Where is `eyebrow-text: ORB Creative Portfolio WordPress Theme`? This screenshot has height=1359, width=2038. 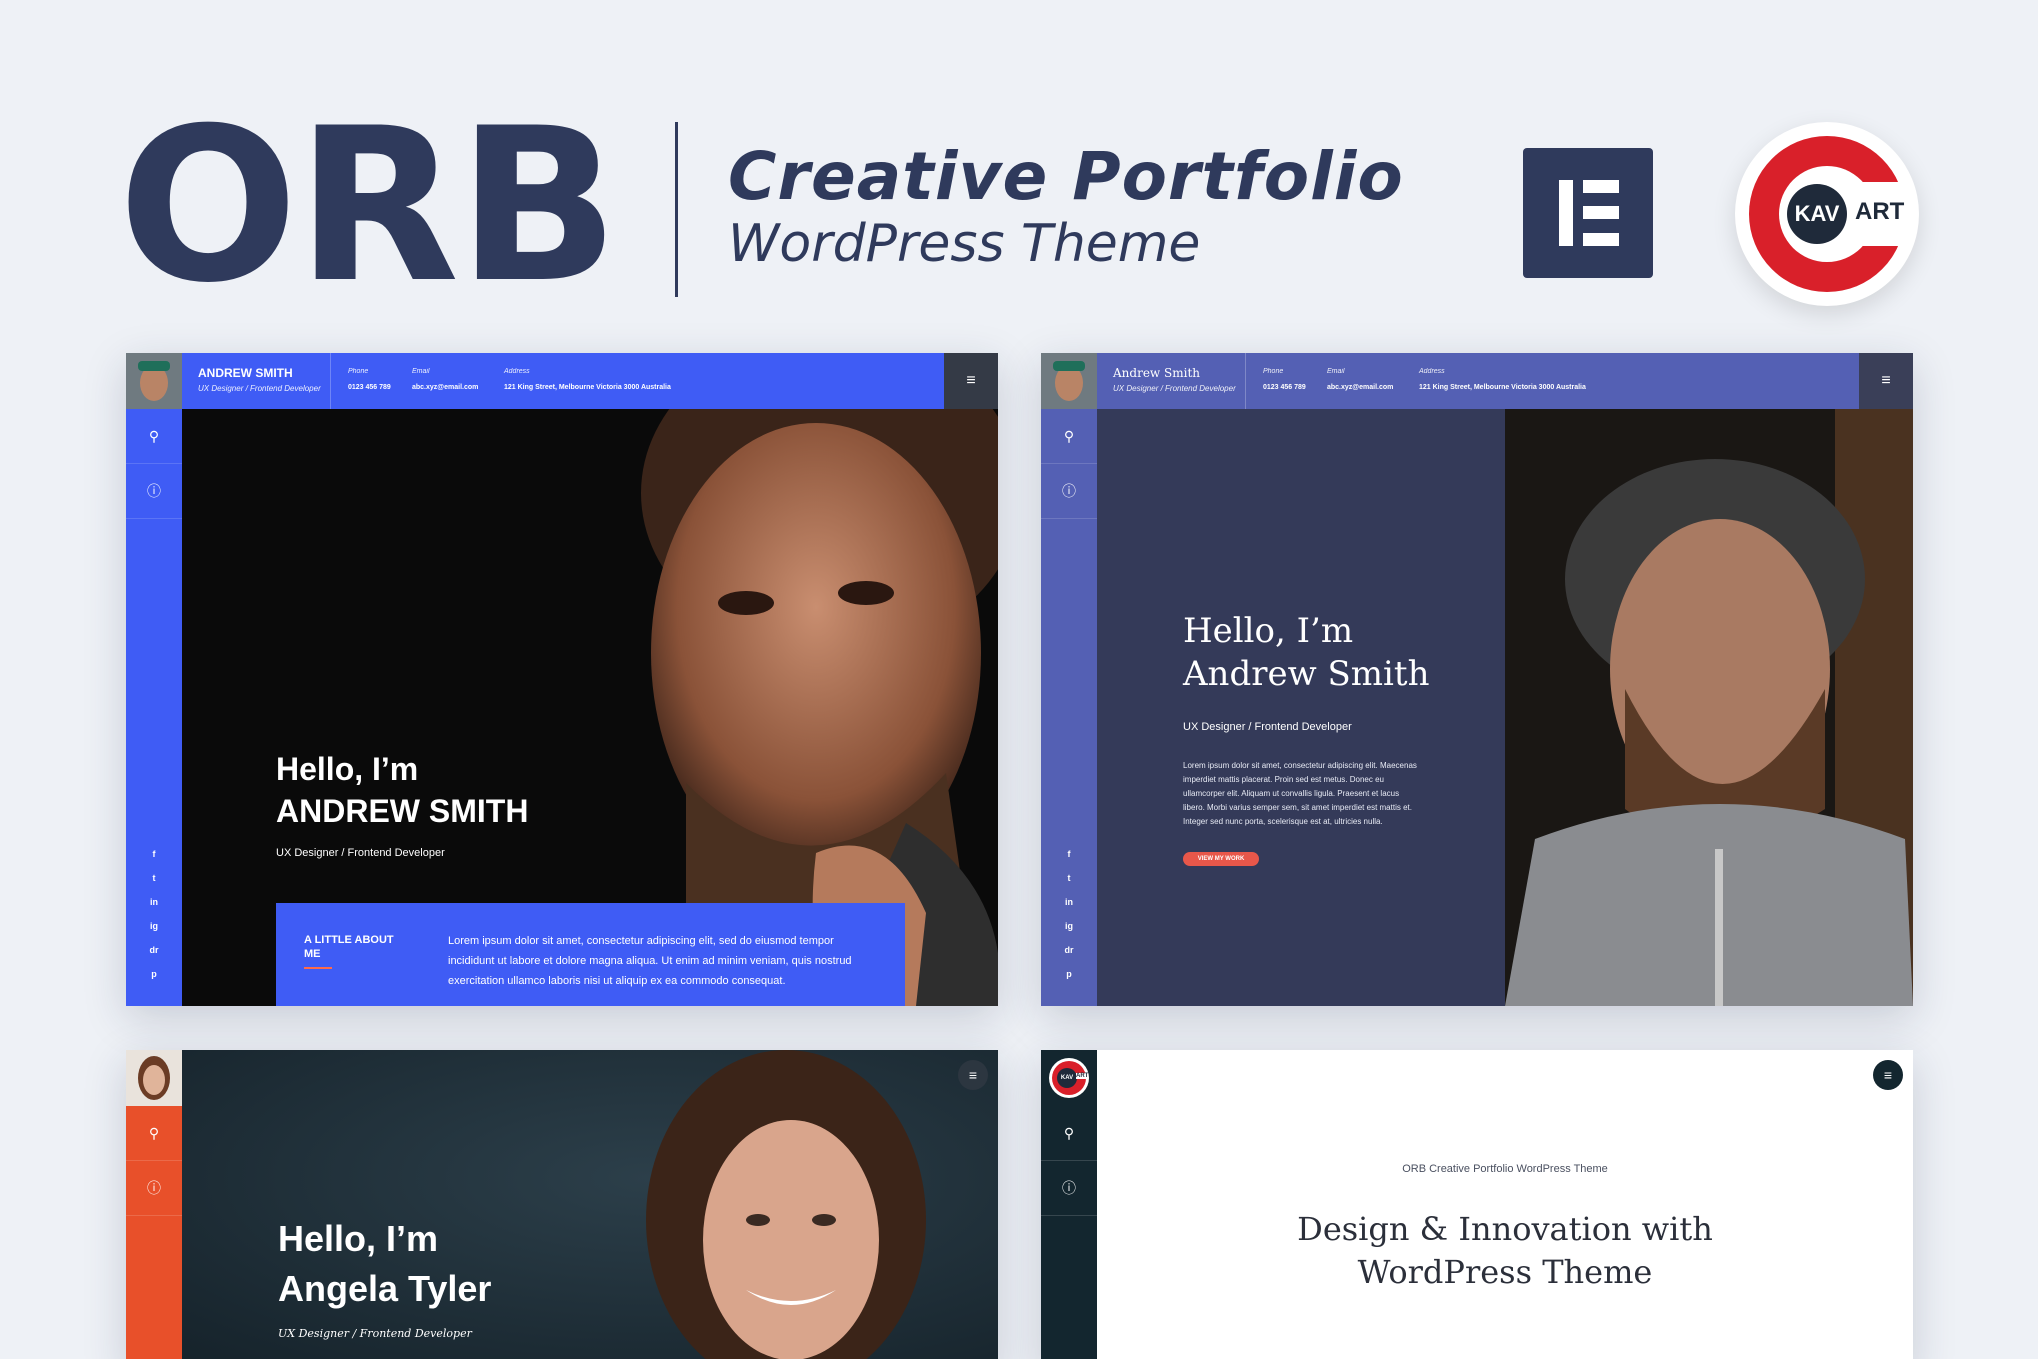 eyebrow-text: ORB Creative Portfolio WordPress Theme is located at coordinates (1505, 1169).